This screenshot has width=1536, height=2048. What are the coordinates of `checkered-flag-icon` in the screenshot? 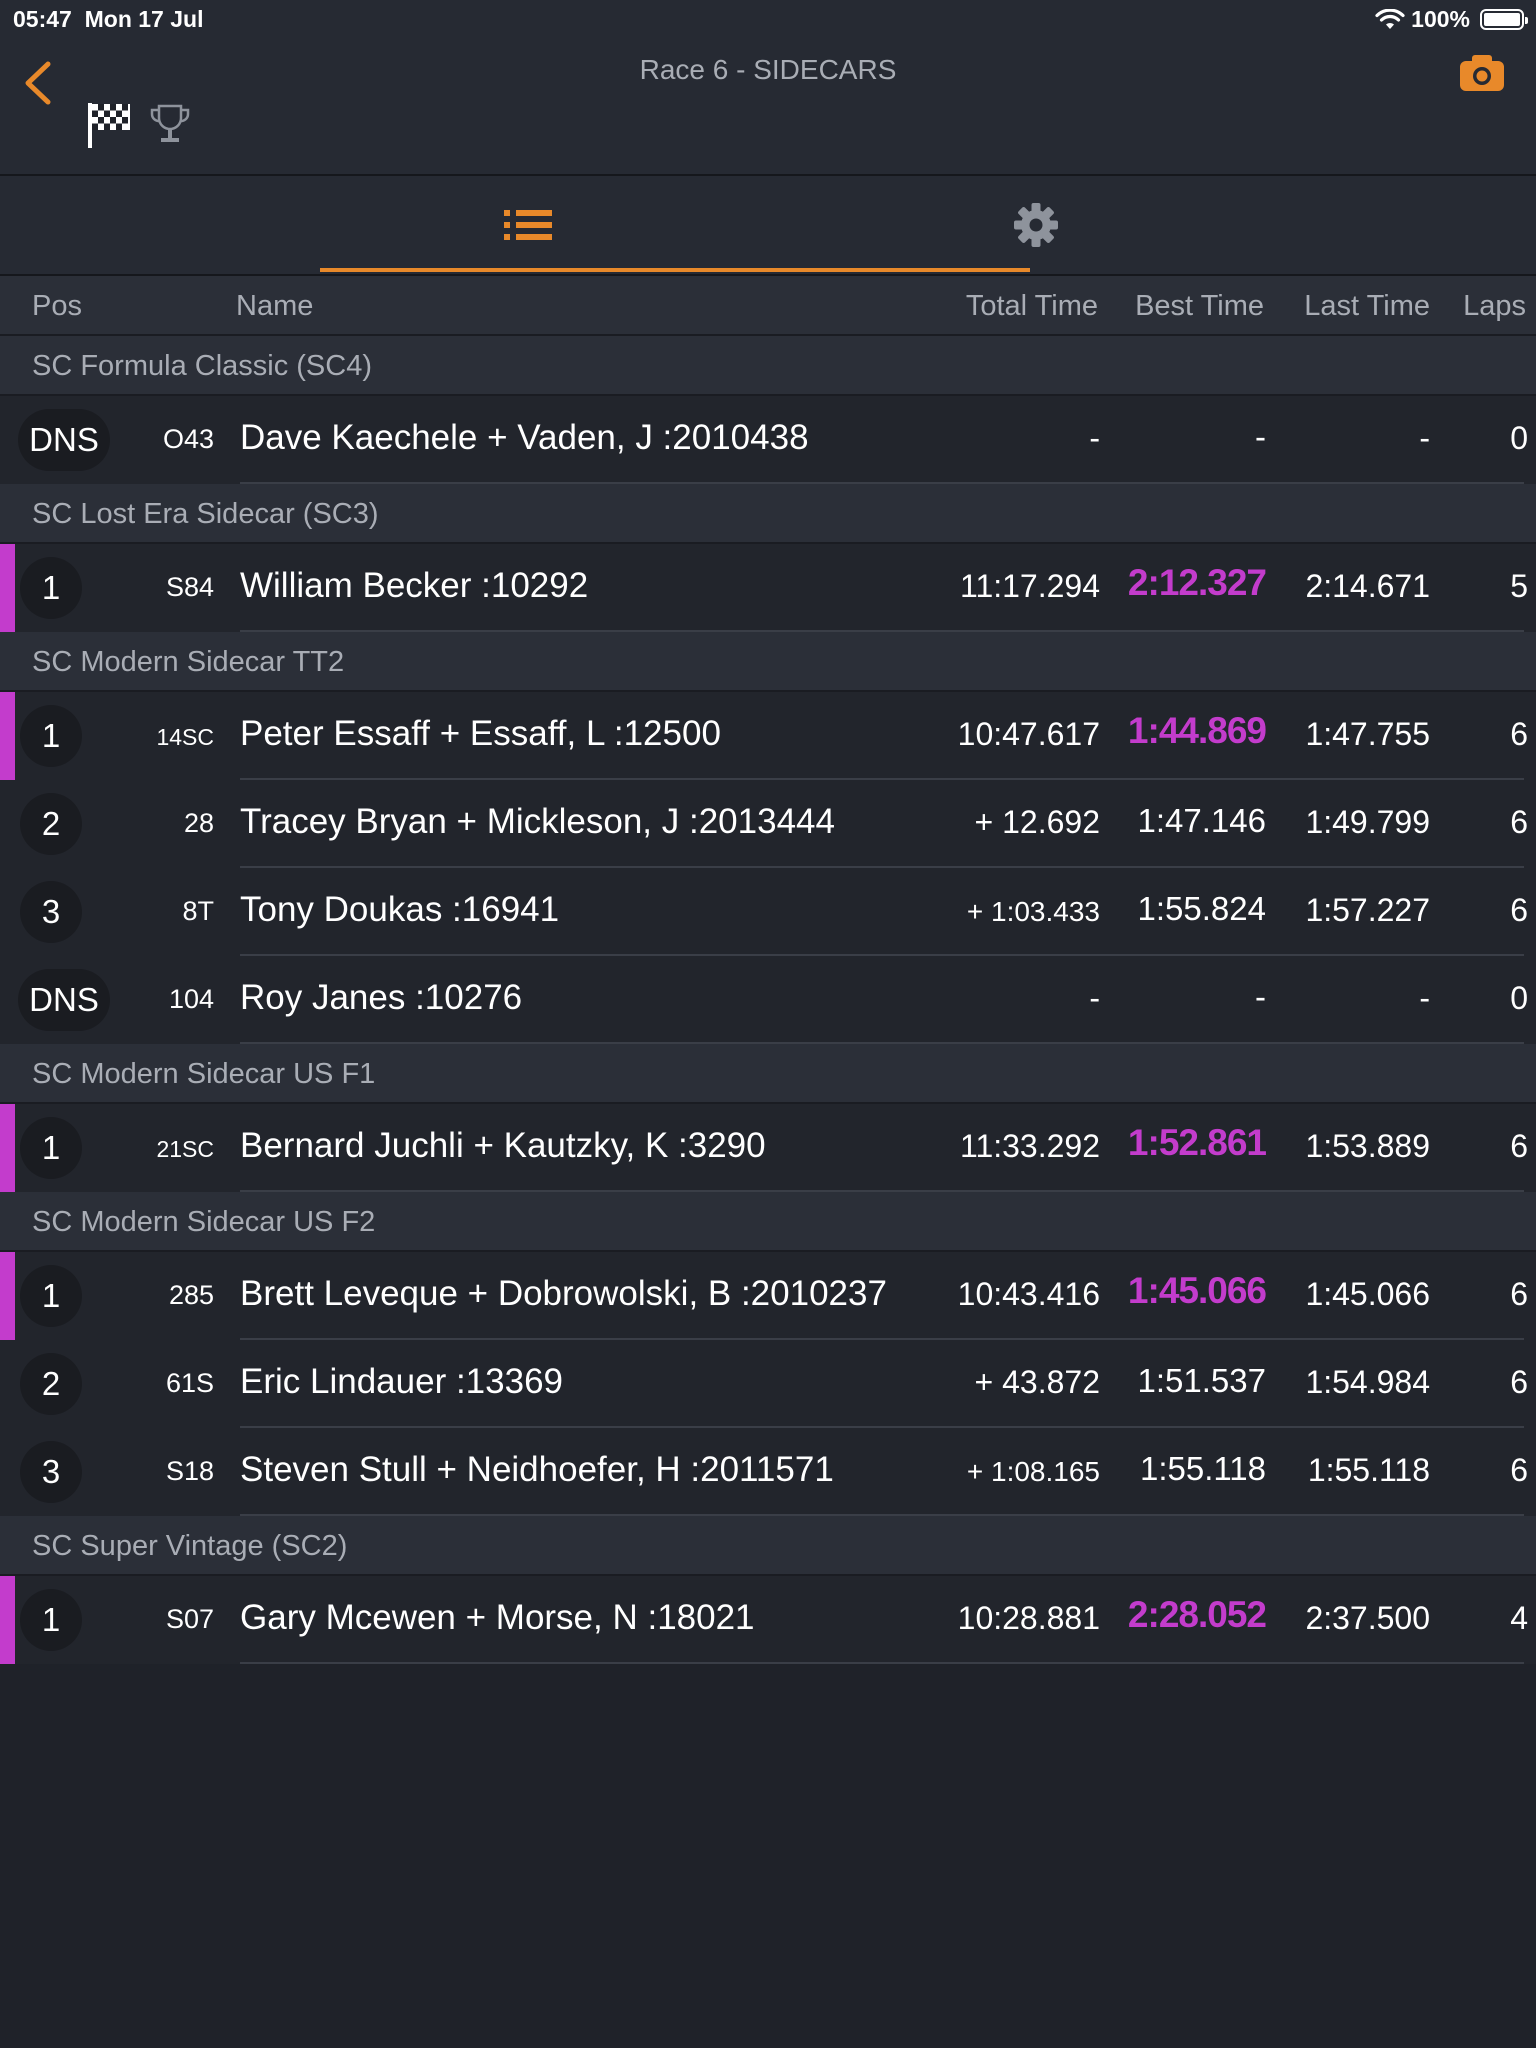 It's located at (109, 125).